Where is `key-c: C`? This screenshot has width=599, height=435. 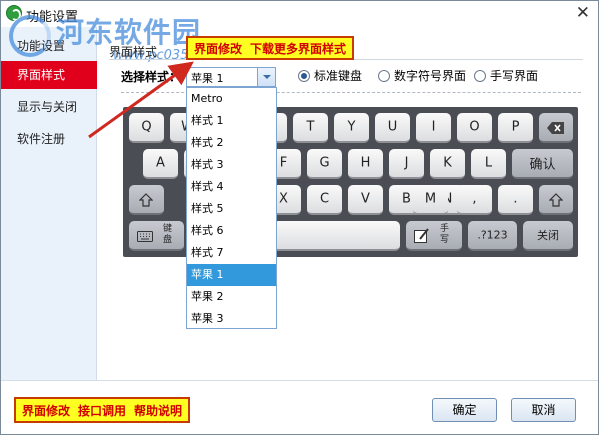 key-c: C is located at coordinates (324, 200).